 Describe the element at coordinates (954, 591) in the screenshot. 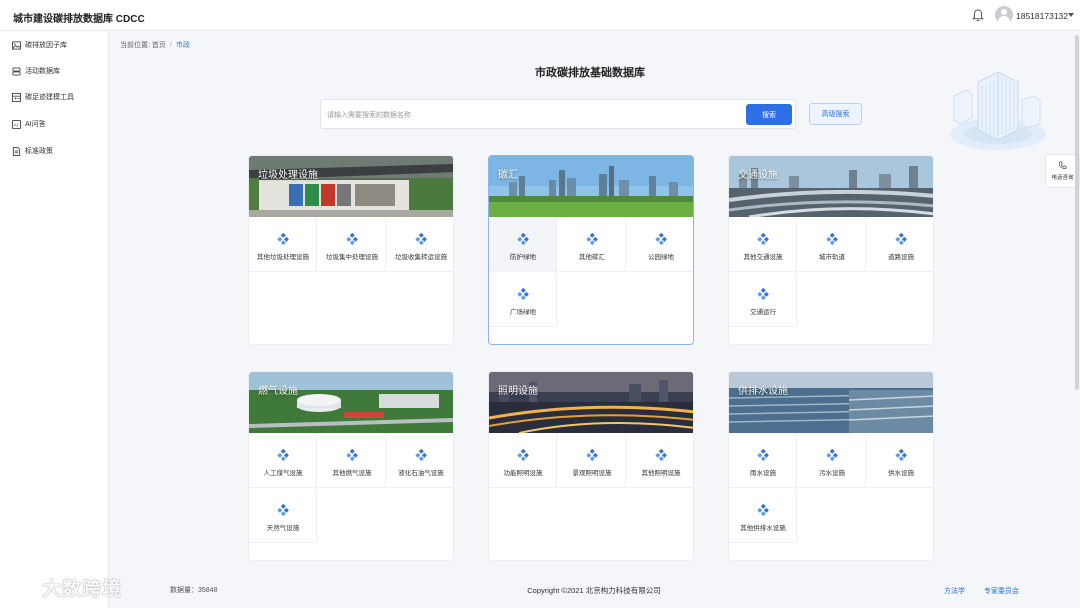

I see `link-methodology: 方法学` at that location.